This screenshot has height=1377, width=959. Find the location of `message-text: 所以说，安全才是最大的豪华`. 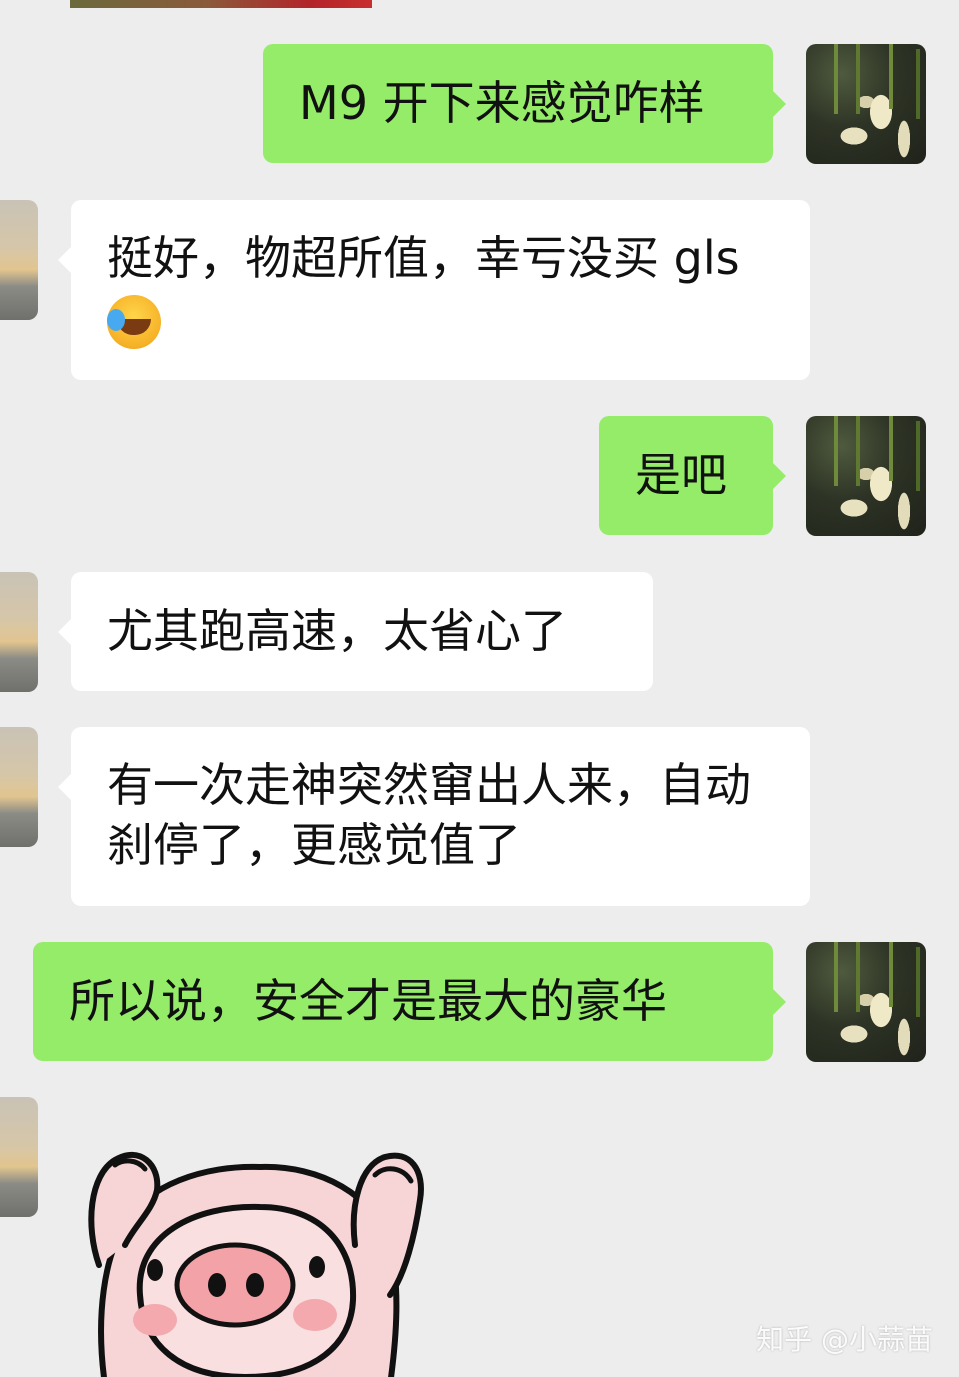

message-text: 所以说，安全才是最大的豪华 is located at coordinates (368, 1001).